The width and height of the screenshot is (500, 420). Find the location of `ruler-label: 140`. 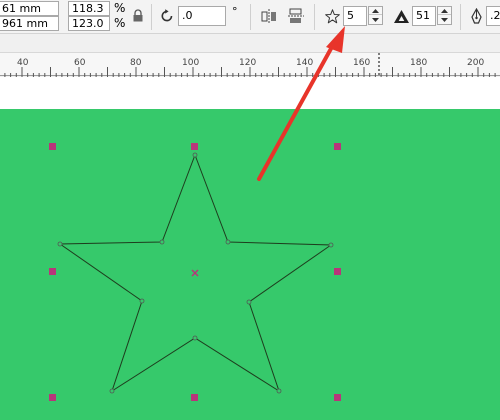

ruler-label: 140 is located at coordinates (305, 63).